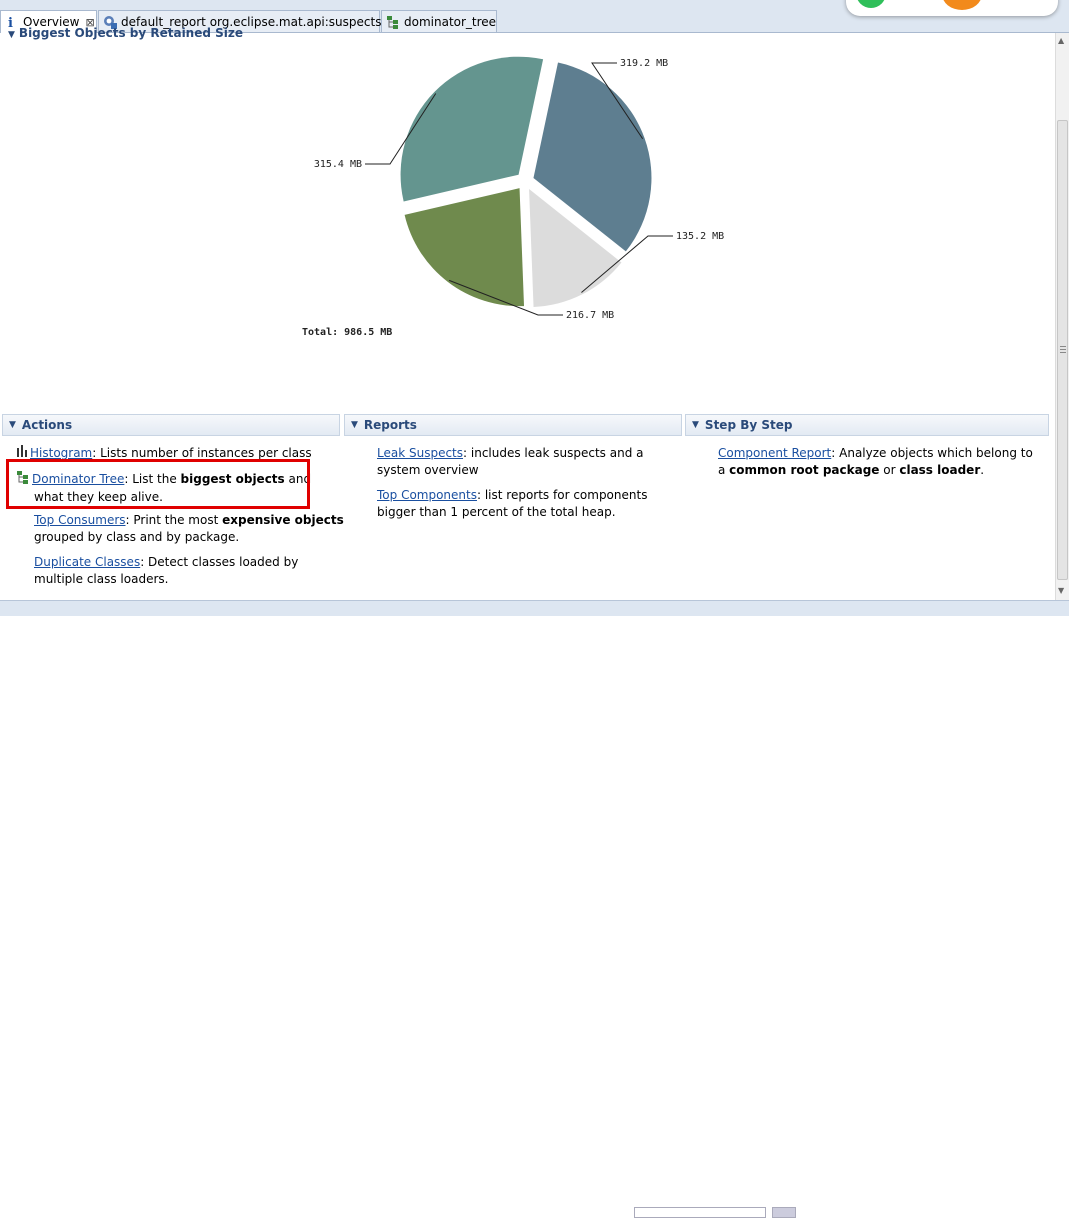 The height and width of the screenshot is (1218, 1069). What do you see at coordinates (202, 453) in the screenshot?
I see `histogram-desc: : Lists number of instances per class` at bounding box center [202, 453].